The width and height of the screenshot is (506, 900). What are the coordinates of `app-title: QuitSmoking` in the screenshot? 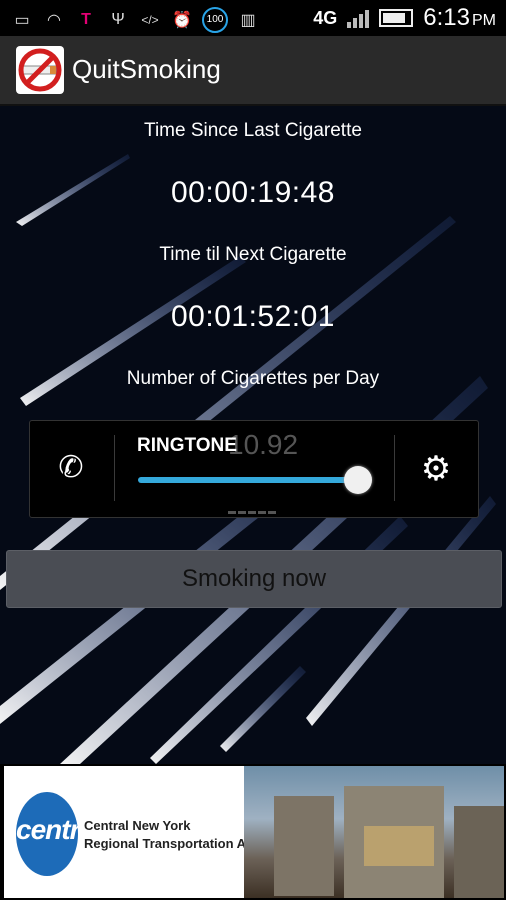 It's located at (146, 69).